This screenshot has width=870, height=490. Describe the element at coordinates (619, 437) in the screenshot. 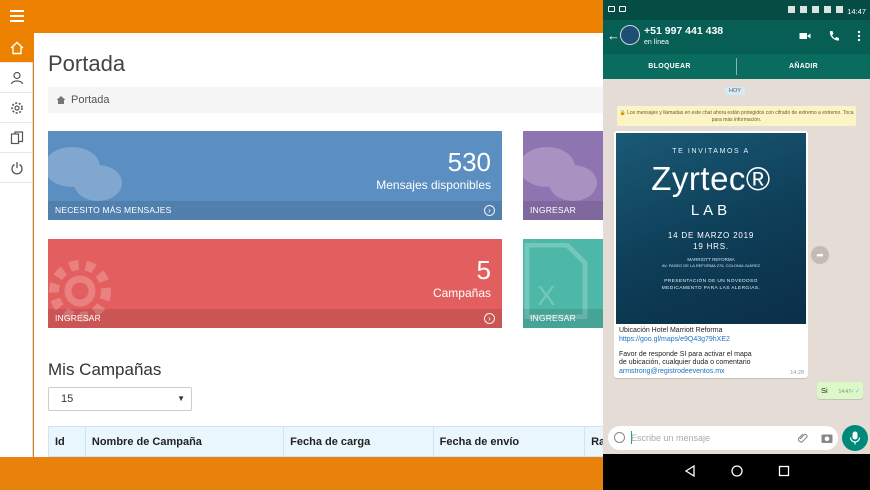

I see `emoji-icon` at that location.